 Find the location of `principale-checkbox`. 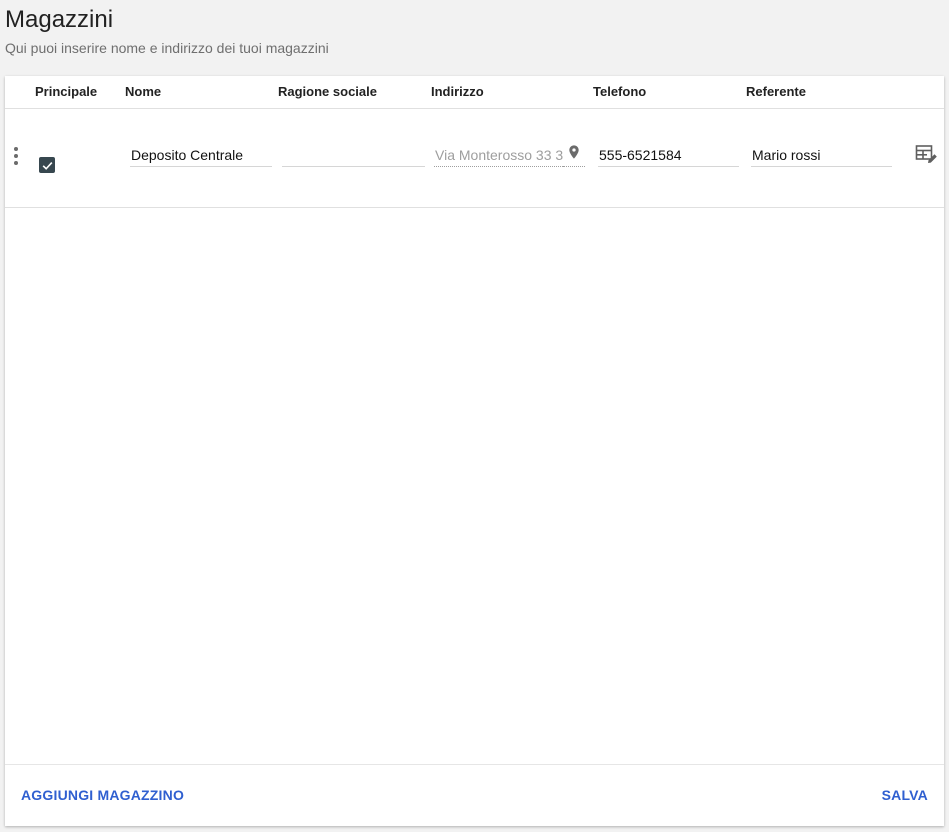

principale-checkbox is located at coordinates (47, 165).